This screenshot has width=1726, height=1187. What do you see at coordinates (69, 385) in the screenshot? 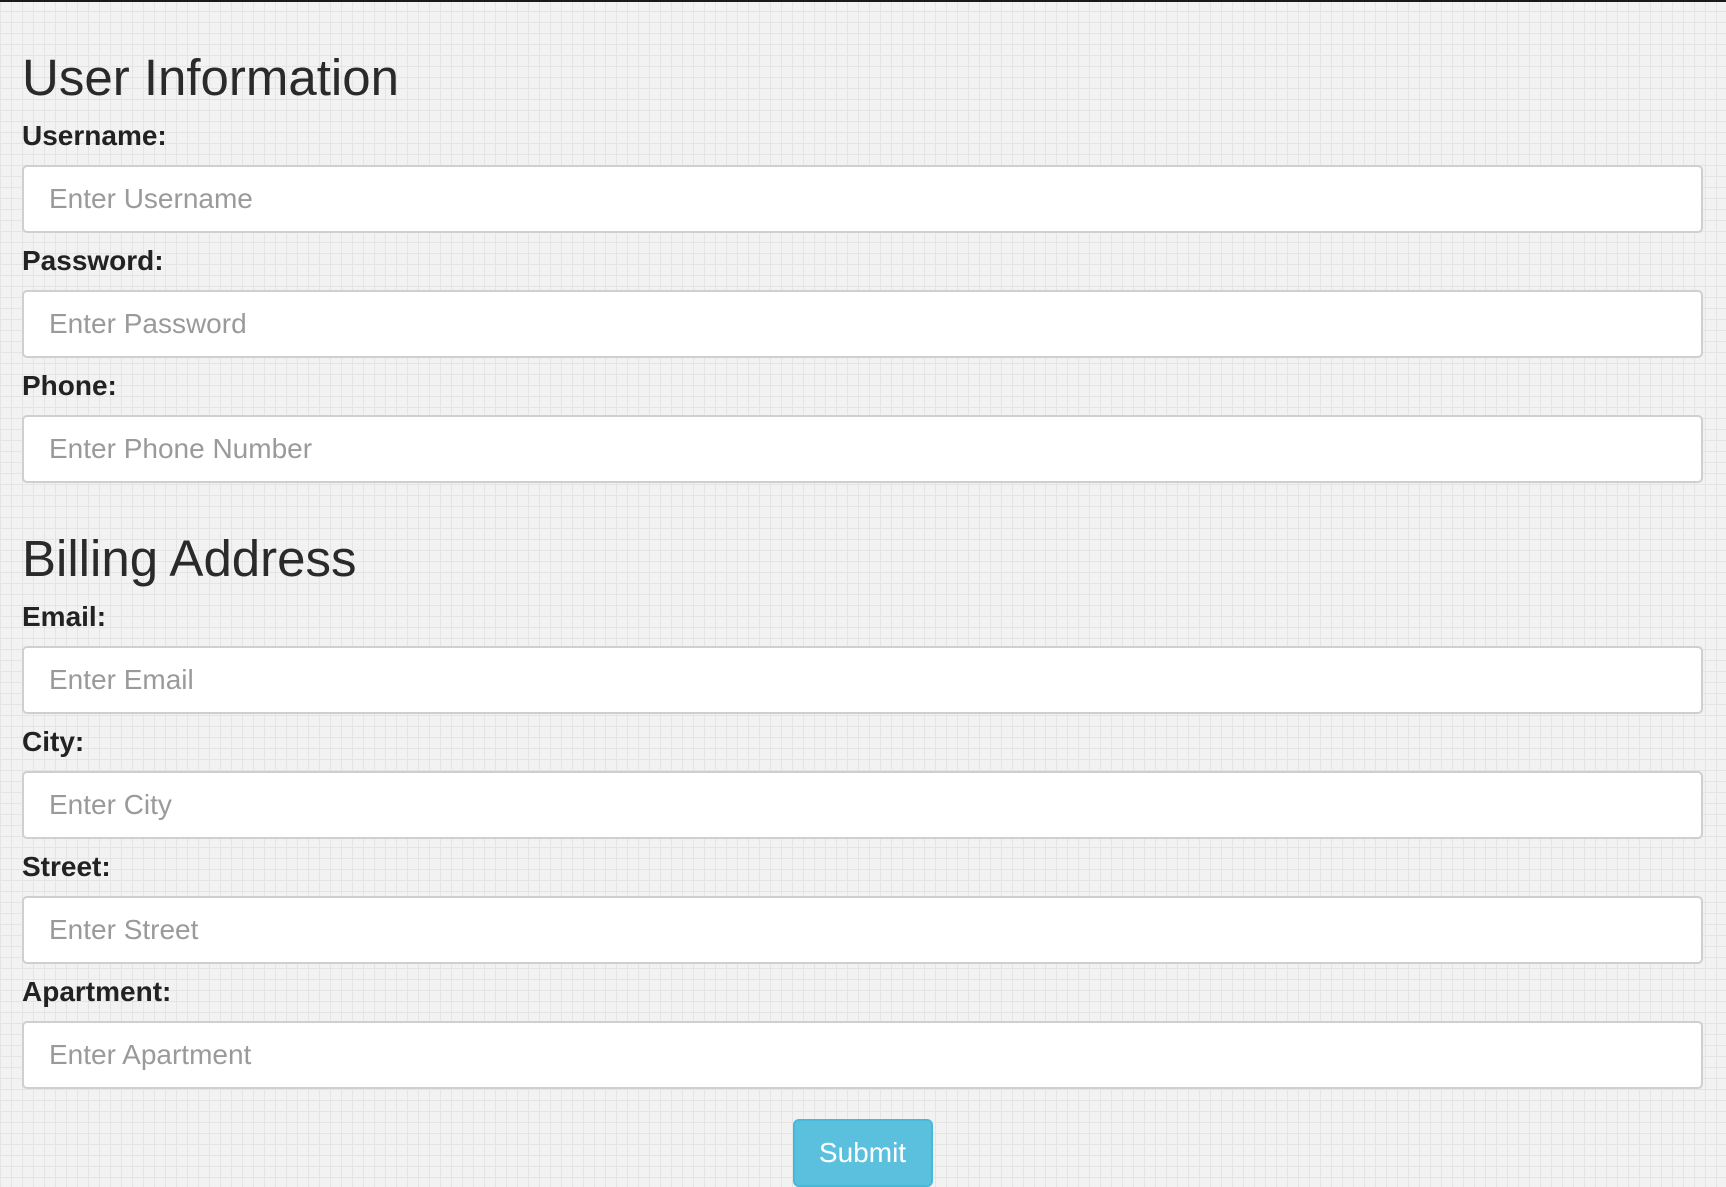
I see `phone-label: Phone:` at bounding box center [69, 385].